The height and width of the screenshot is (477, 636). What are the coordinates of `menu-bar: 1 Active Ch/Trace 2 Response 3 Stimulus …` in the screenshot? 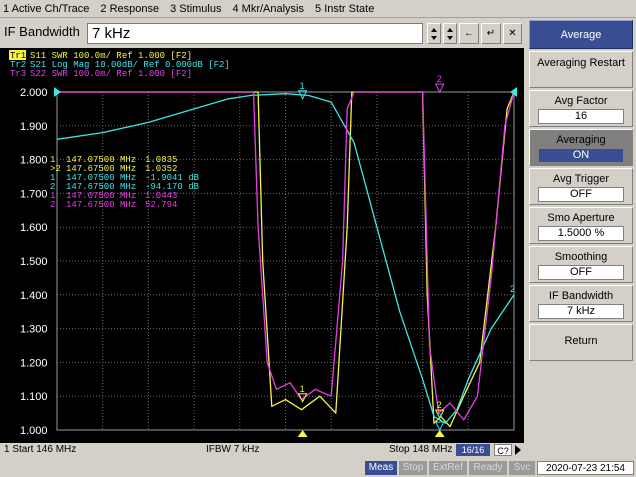 It's located at (318, 9).